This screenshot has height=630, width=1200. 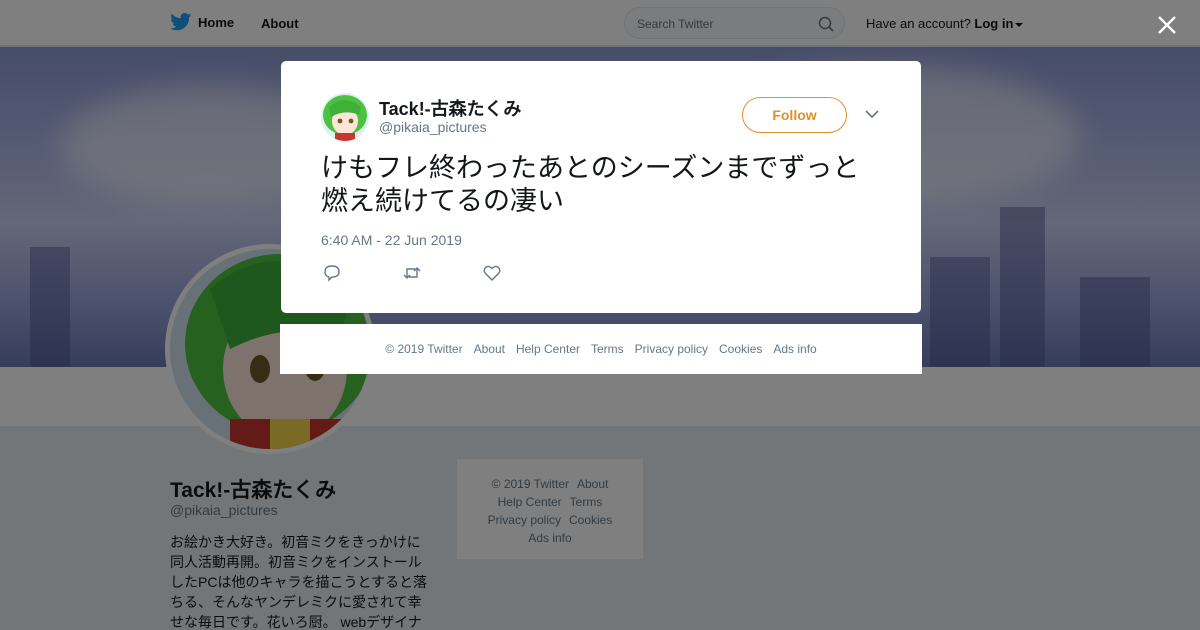 What do you see at coordinates (345, 117) in the screenshot?
I see `tweet-avatar` at bounding box center [345, 117].